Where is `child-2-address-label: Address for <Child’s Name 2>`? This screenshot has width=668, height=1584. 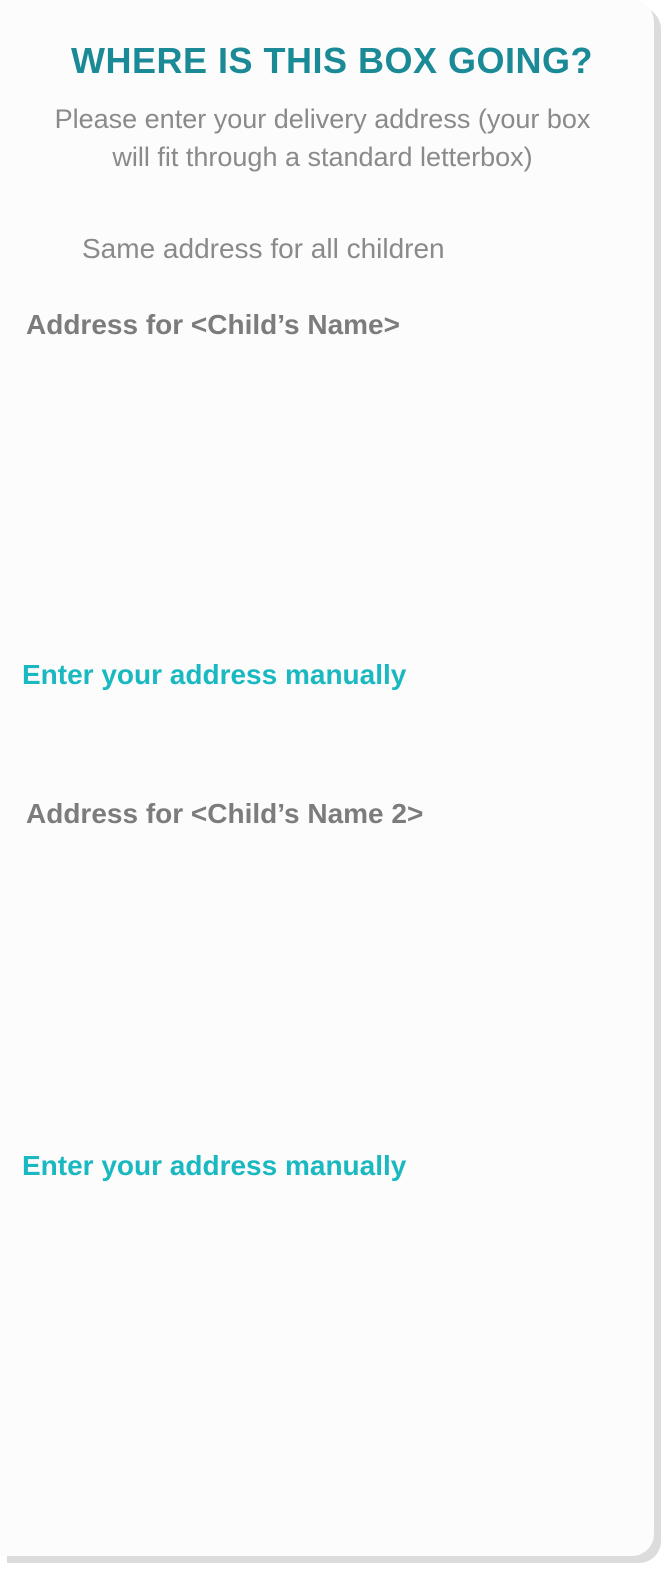 child-2-address-label: Address for <Child’s Name 2> is located at coordinates (225, 813).